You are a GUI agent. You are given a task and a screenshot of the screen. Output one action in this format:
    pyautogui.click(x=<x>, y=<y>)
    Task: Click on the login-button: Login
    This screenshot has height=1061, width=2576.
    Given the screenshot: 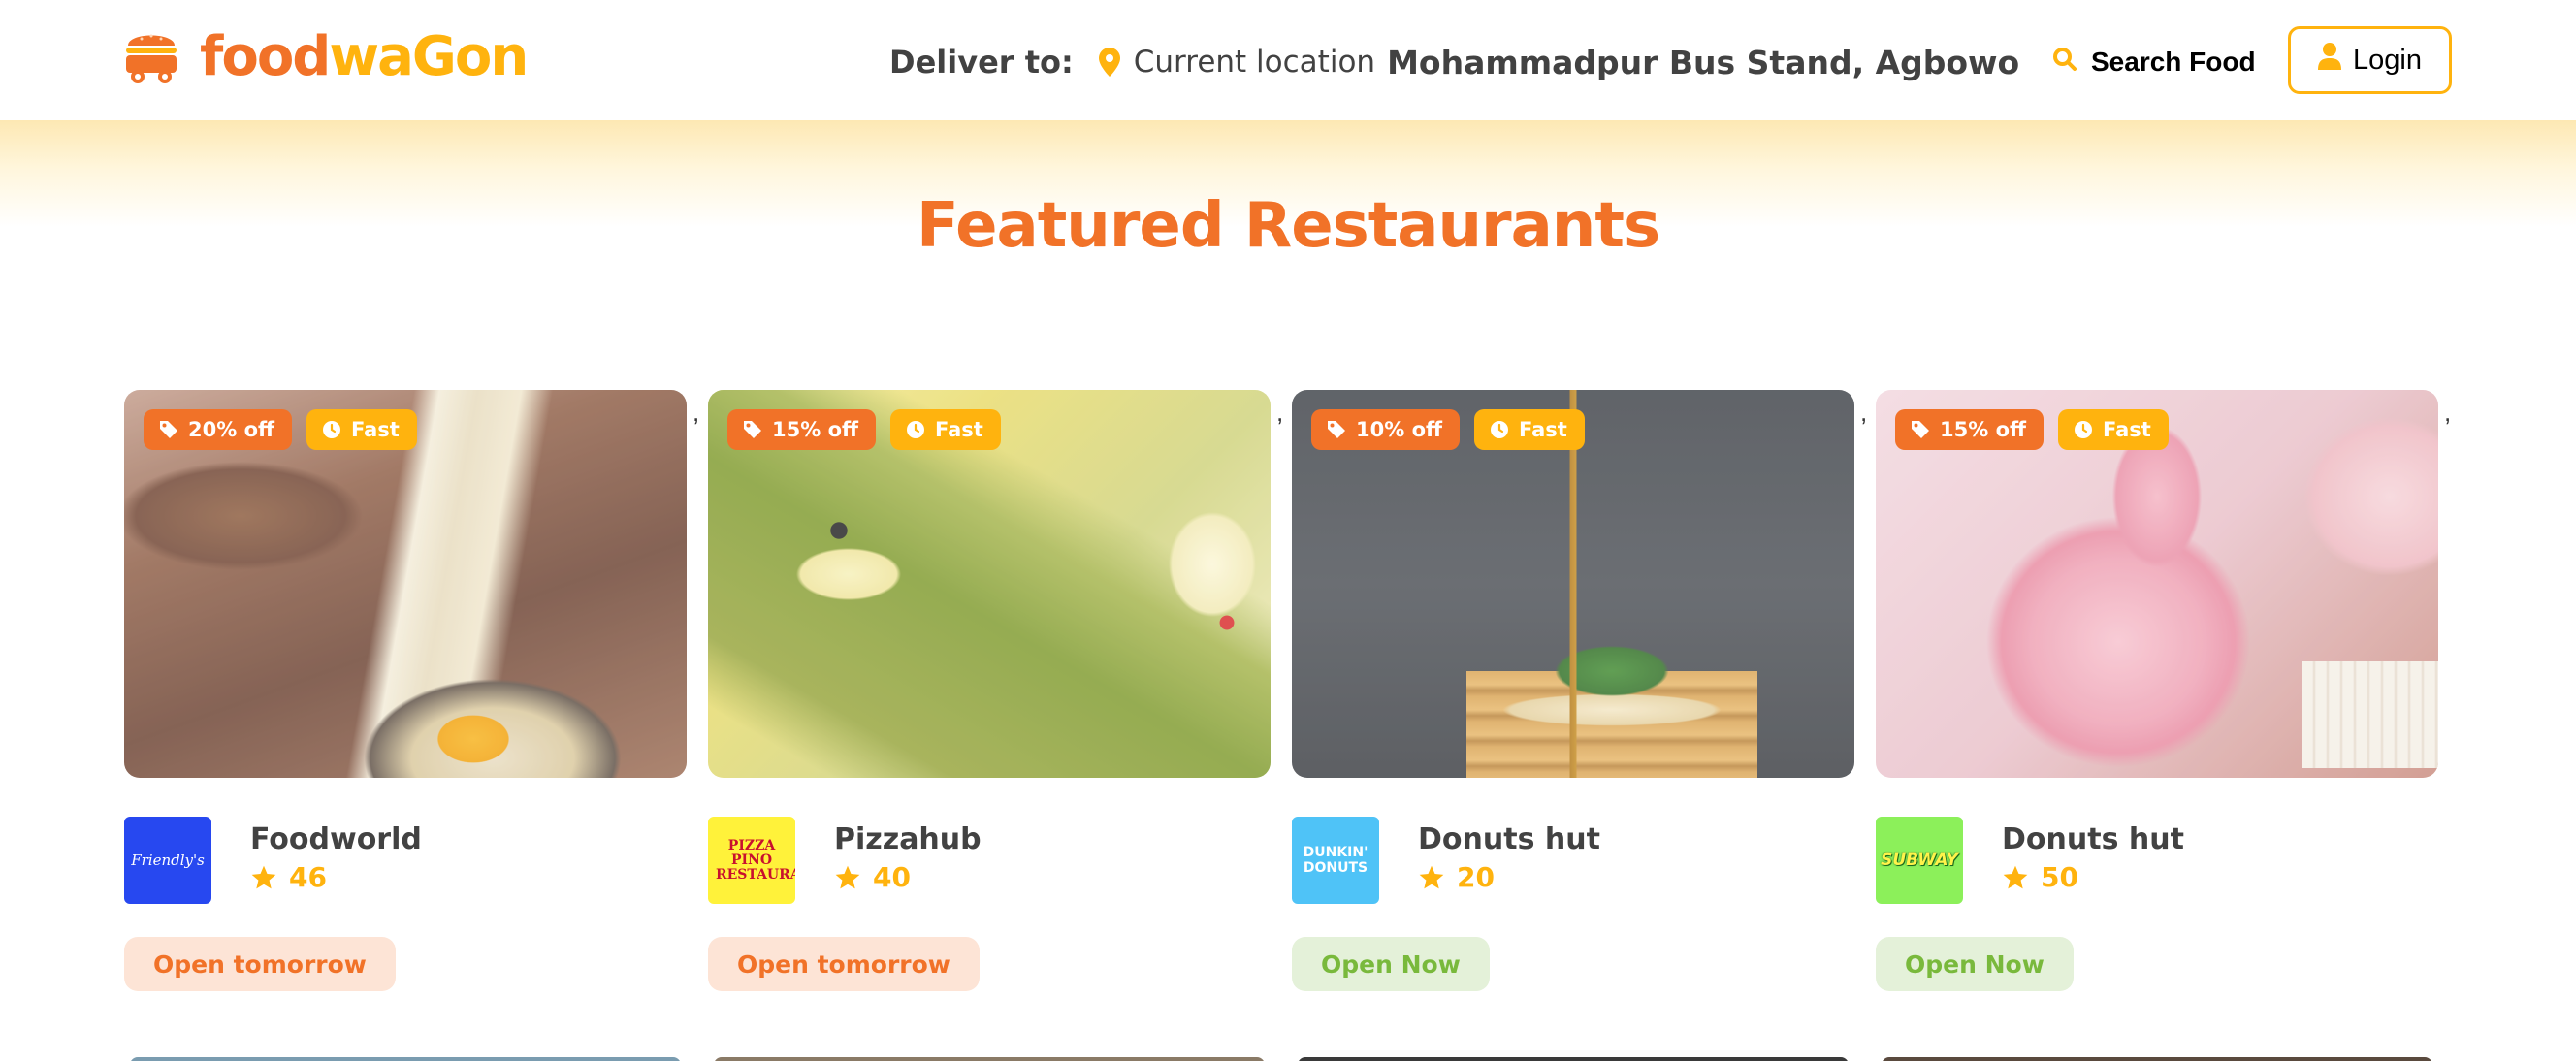 What is the action you would take?
    pyautogui.click(x=2370, y=60)
    